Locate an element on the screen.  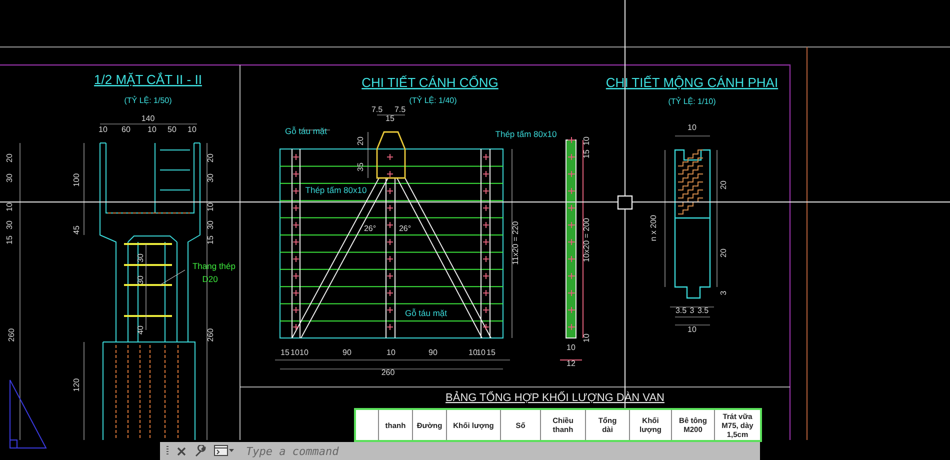
scale-note: (TỶ LỆ: 1/40) is located at coordinates (433, 100).